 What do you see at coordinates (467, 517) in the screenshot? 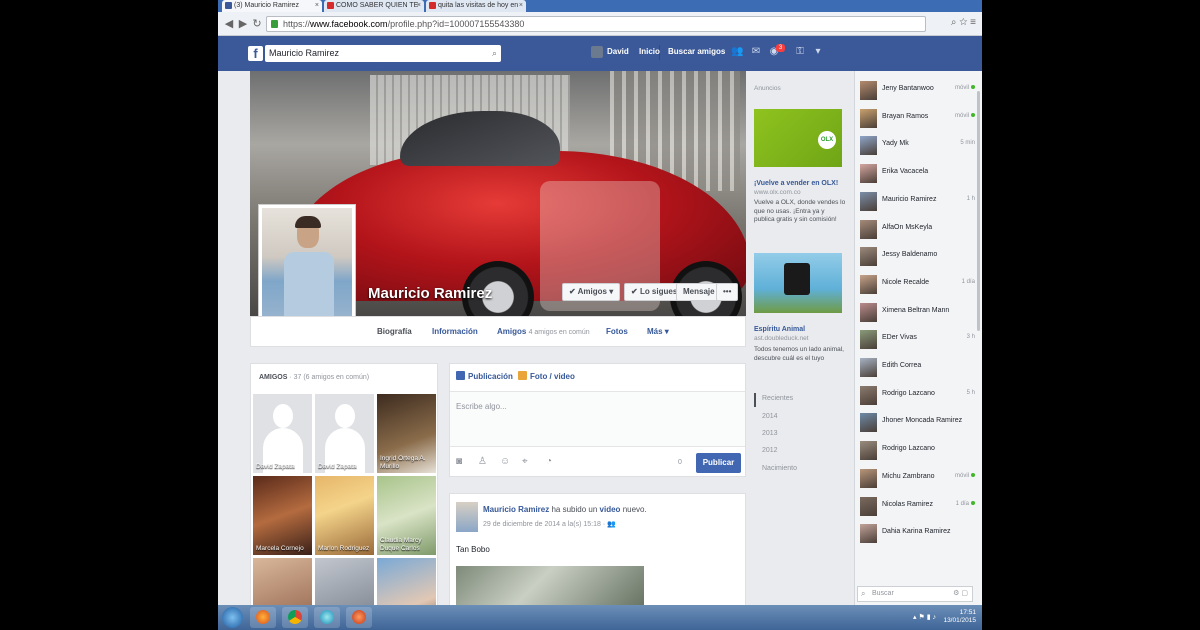
I see `post-author-avatar` at bounding box center [467, 517].